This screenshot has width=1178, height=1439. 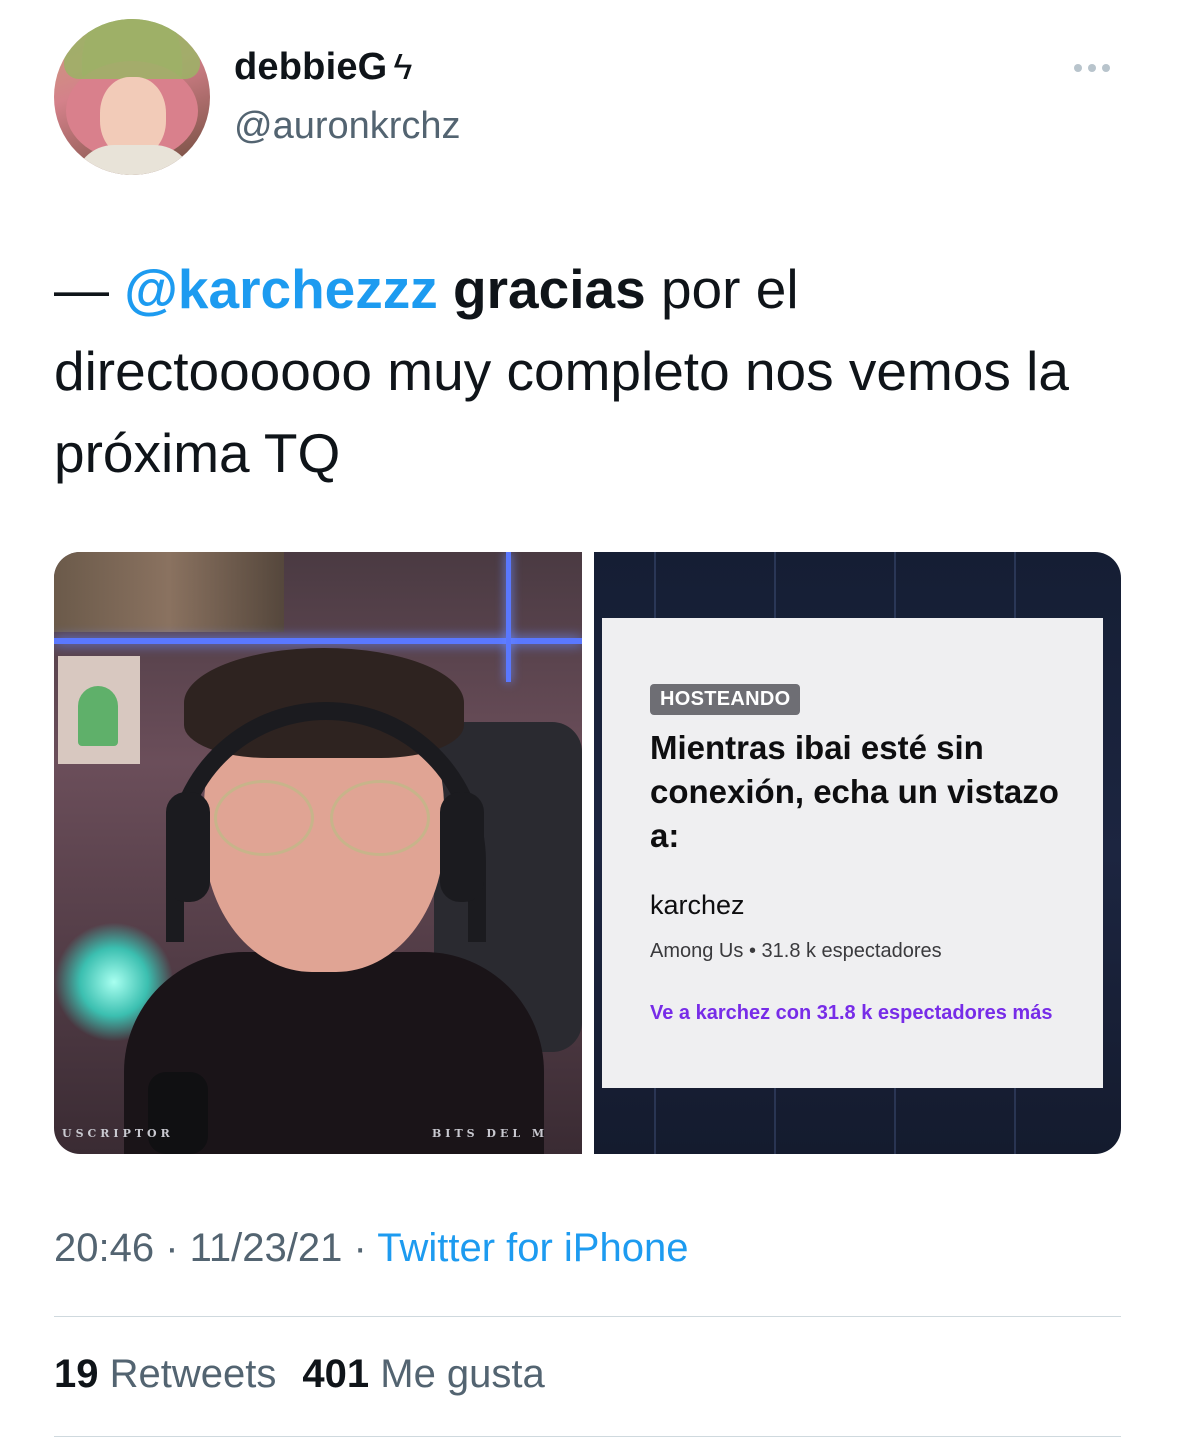 I want to click on host-cta-link: Ve a karchez con 31.8 k espectadores más, so click(x=851, y=1013).